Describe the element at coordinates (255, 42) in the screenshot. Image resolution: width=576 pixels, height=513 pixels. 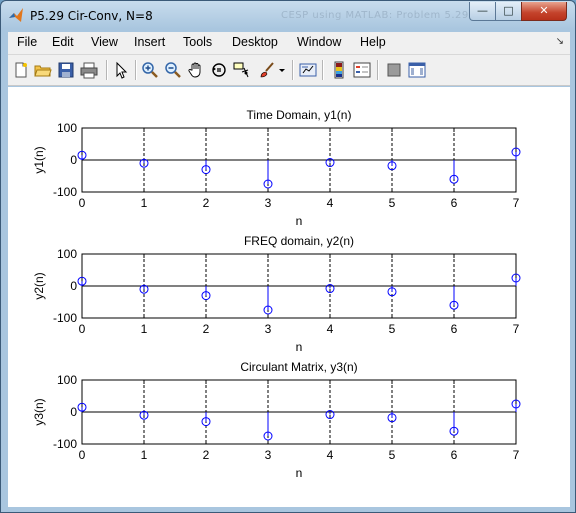
I see `menu-desktop: Desktop` at that location.